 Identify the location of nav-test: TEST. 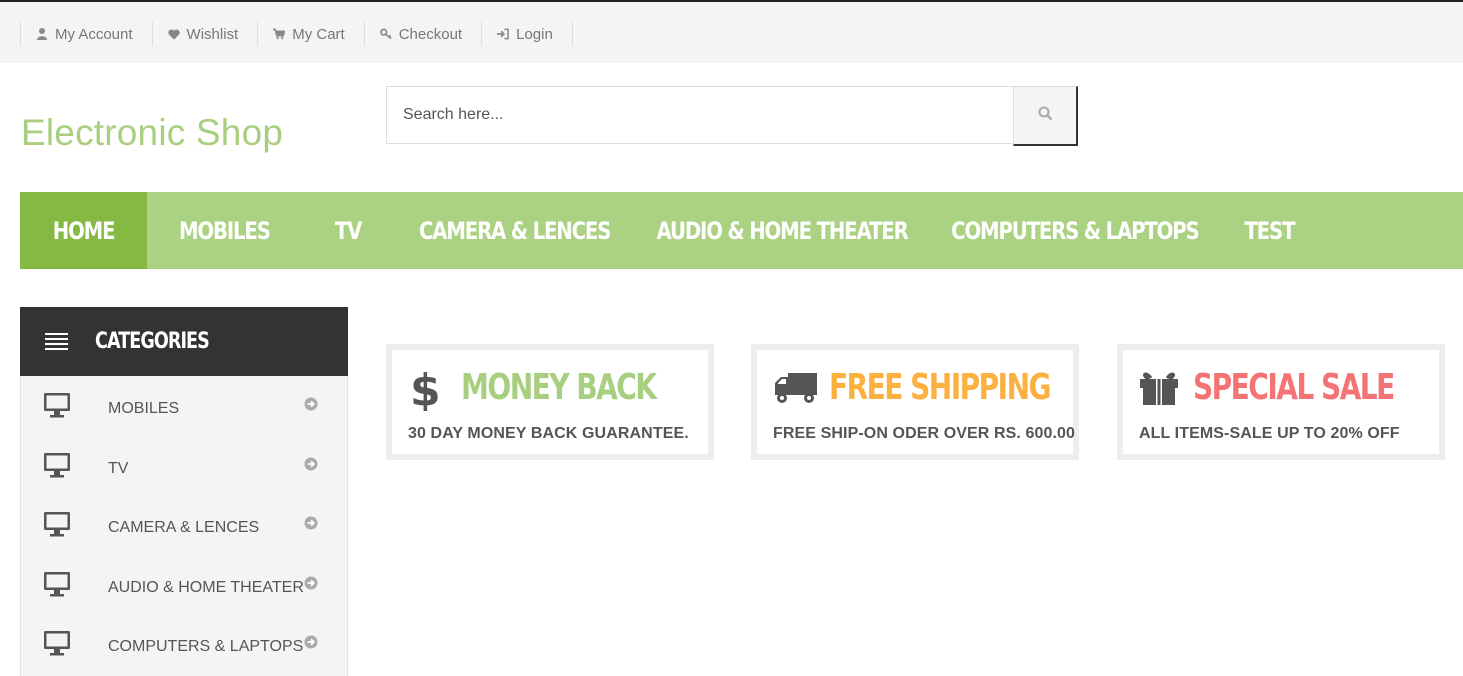
(1269, 230).